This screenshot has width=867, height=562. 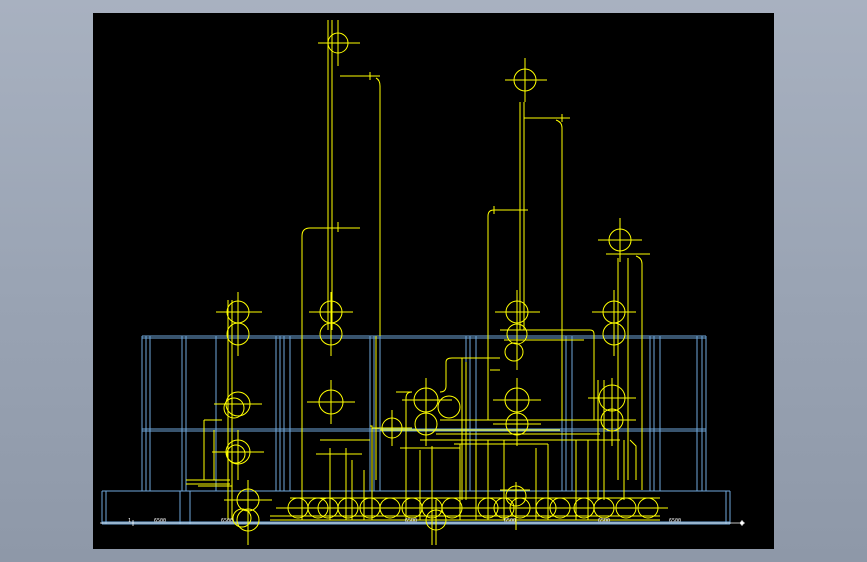 What do you see at coordinates (227, 521) in the screenshot?
I see `grid-label-3: 6500` at bounding box center [227, 521].